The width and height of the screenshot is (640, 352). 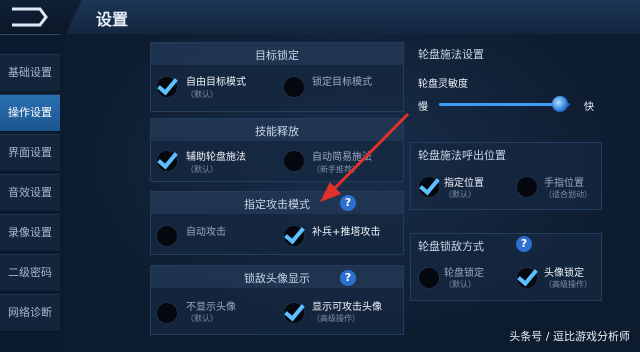 I want to click on auto-cast-sub: （新手推荐）, so click(x=336, y=169).